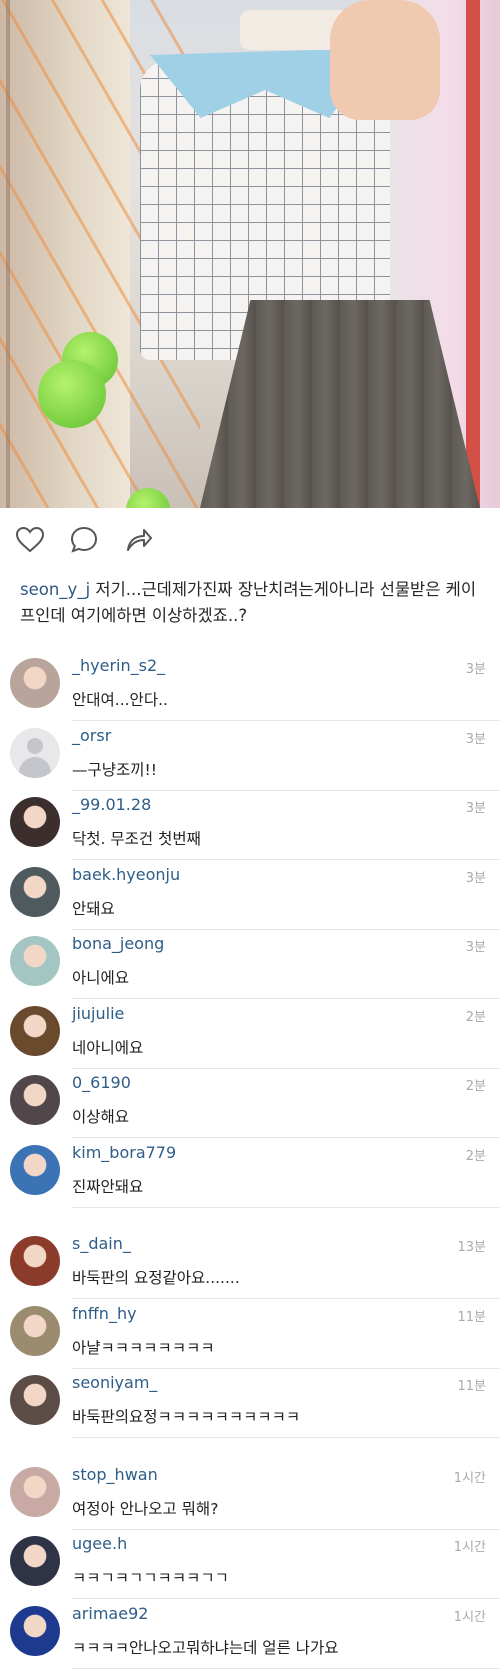 This screenshot has width=500, height=1672. What do you see at coordinates (250, 1104) in the screenshot?
I see `comment-row: 0_6190 이상해요 2분` at bounding box center [250, 1104].